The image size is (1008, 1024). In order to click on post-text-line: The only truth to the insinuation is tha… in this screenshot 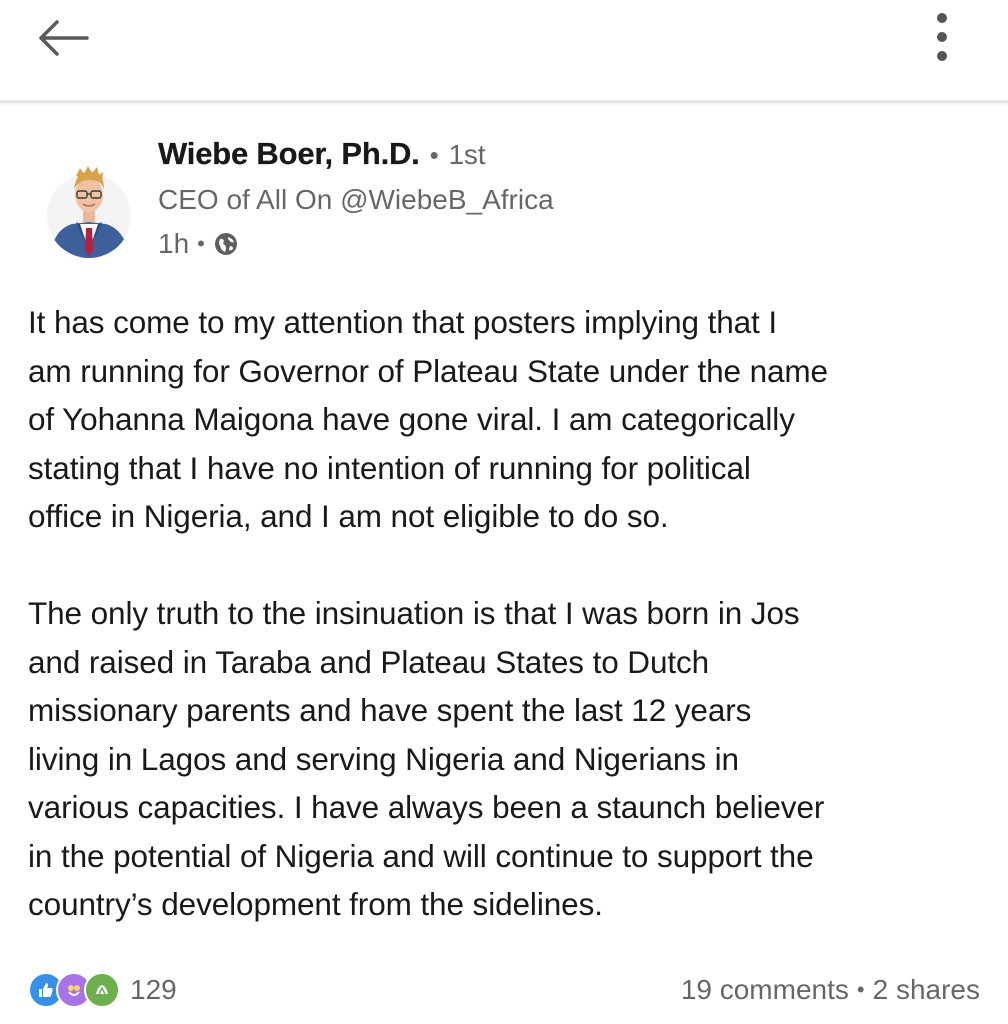, I will do `click(414, 613)`.